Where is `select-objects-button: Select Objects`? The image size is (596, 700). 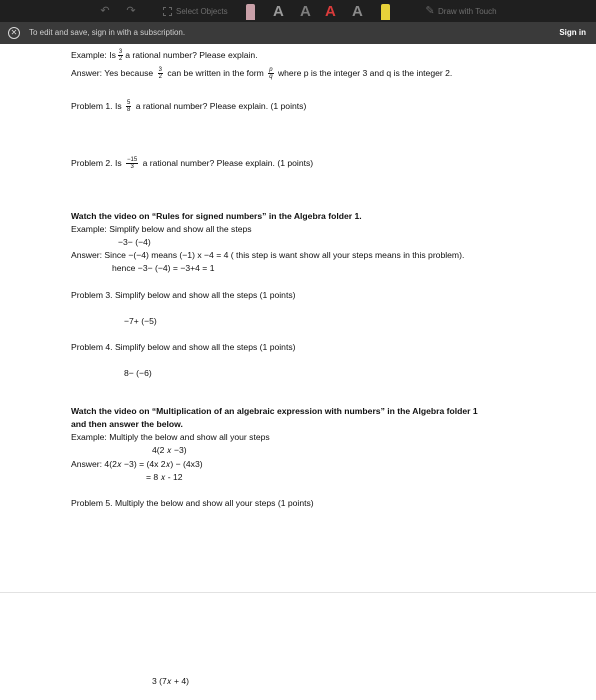
select-objects-button: Select Objects is located at coordinates (195, 11).